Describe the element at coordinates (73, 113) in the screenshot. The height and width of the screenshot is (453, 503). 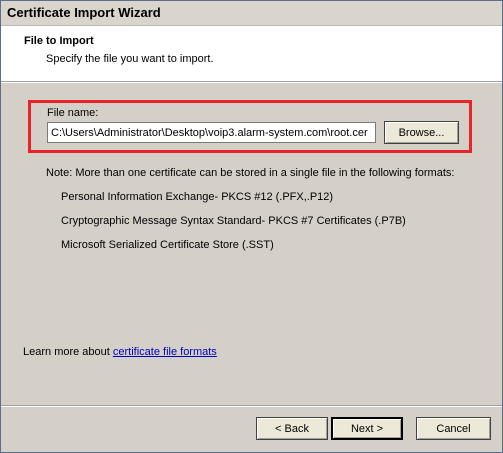
I see `file-name-label: File name:` at that location.